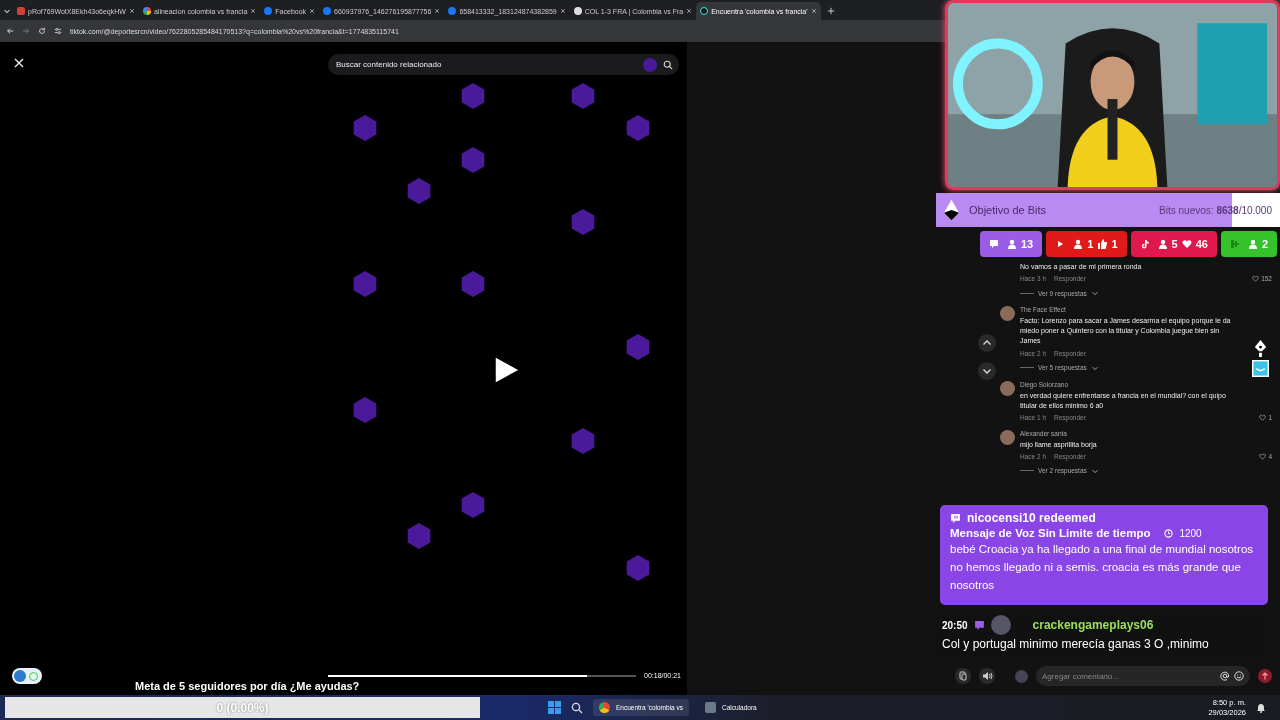 The width and height of the screenshot is (1280, 720). I want to click on alert-message: bebé Croacia ya ha llegado a una final de mundial nosotros no hemos llegado ni a semis. croacia es más grande que nosotros, so click(1102, 567).